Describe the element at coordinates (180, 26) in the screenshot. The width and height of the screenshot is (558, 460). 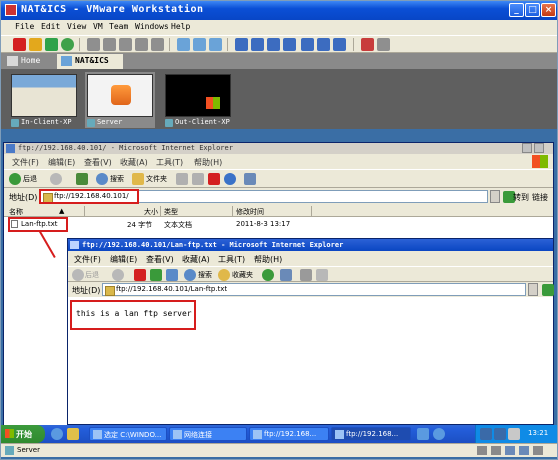
I see `menu-help: Help` at that location.